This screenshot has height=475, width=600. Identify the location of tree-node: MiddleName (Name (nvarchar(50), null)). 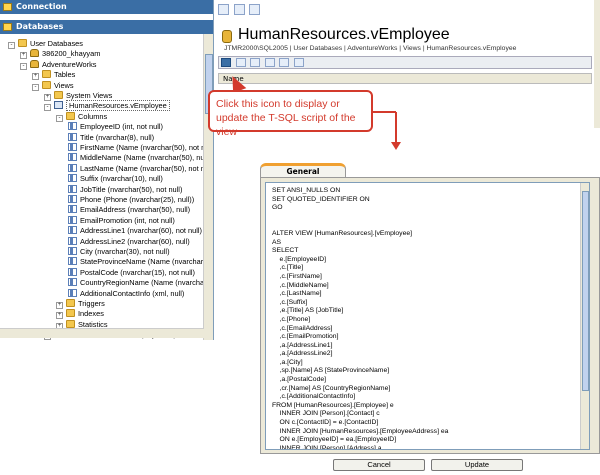
(140, 157).